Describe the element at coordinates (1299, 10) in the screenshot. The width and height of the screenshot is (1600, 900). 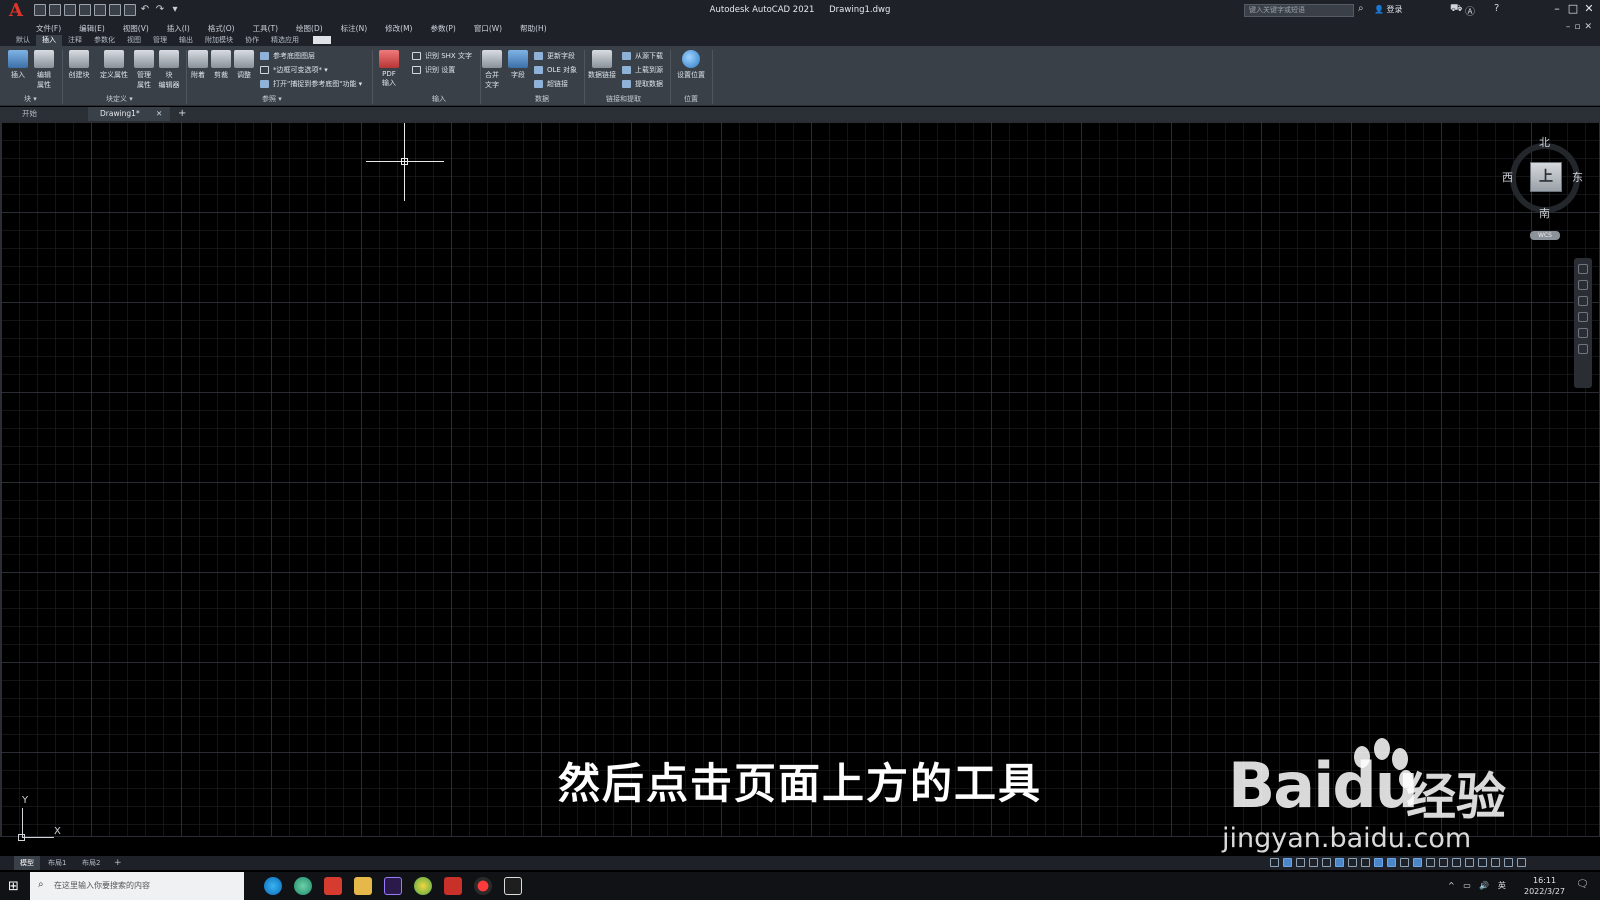
I see `search-input: 键入关键字或短语` at that location.